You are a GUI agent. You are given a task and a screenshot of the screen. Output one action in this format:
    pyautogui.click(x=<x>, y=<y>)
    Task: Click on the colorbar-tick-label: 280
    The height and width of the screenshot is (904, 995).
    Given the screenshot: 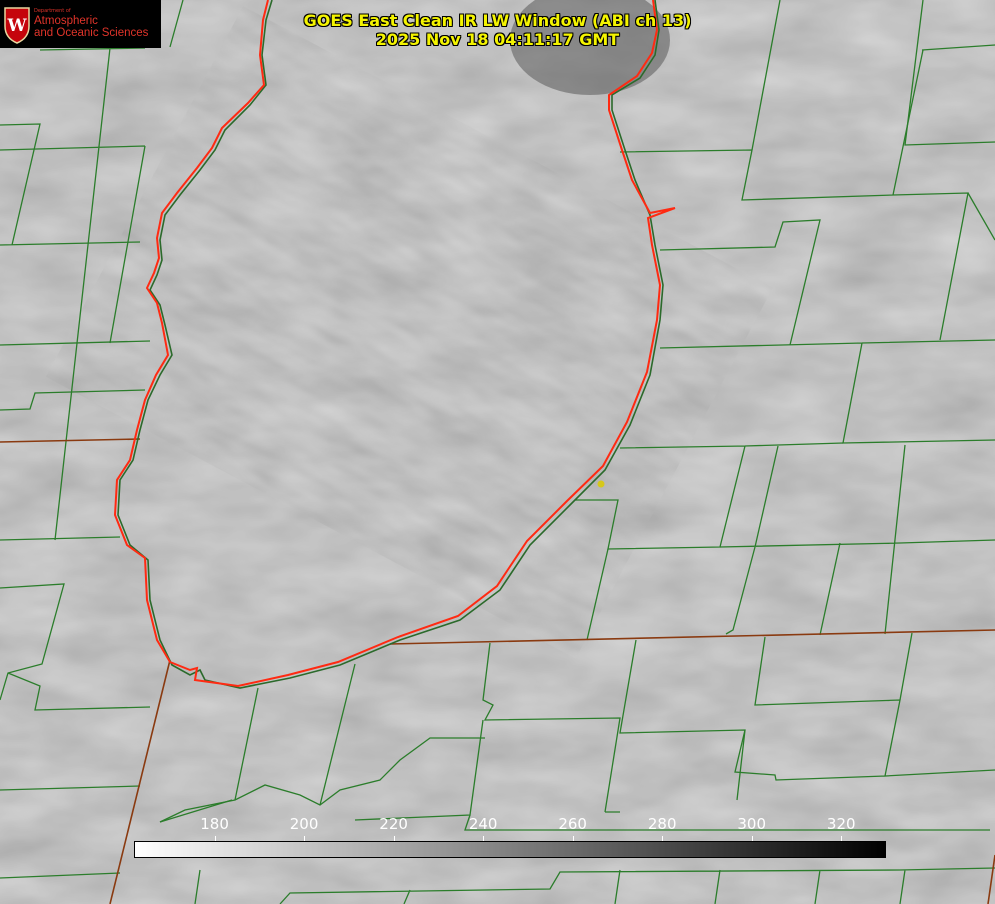 What is the action you would take?
    pyautogui.click(x=662, y=824)
    